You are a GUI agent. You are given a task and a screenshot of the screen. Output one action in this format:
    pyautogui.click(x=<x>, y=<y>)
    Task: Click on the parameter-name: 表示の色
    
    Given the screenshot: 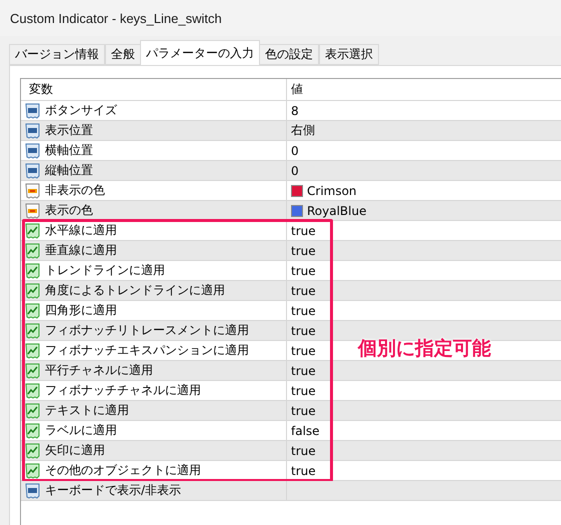 What is the action you would take?
    pyautogui.click(x=69, y=210)
    